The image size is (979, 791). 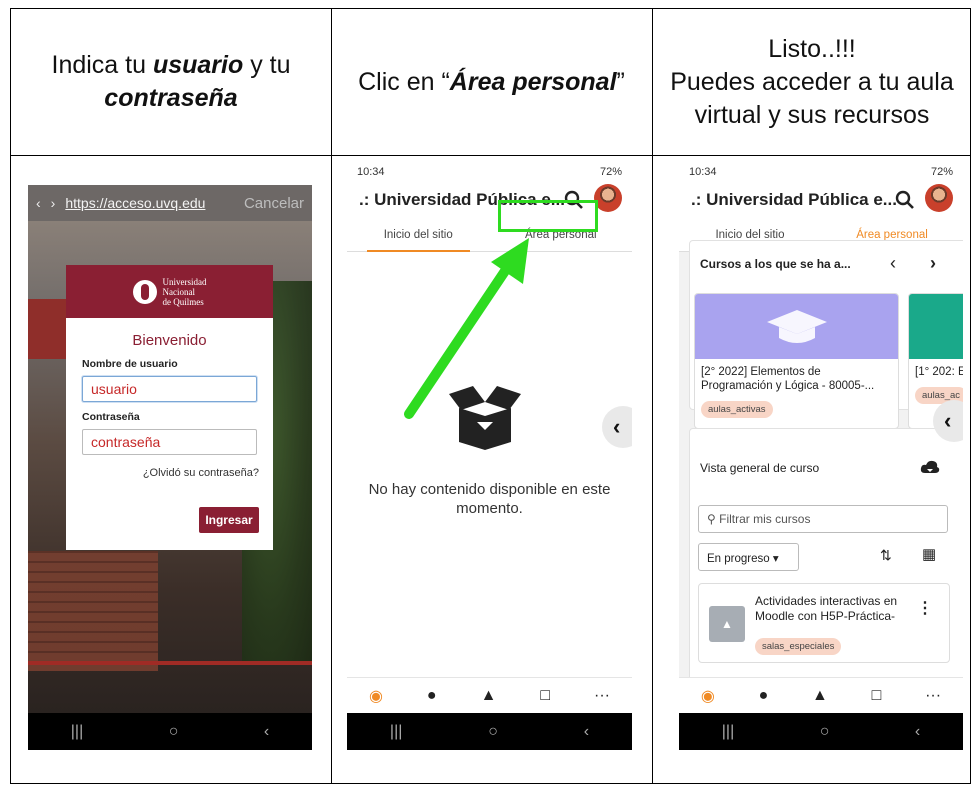 What do you see at coordinates (178, 291) in the screenshot?
I see `logo-line: Nacional` at bounding box center [178, 291].